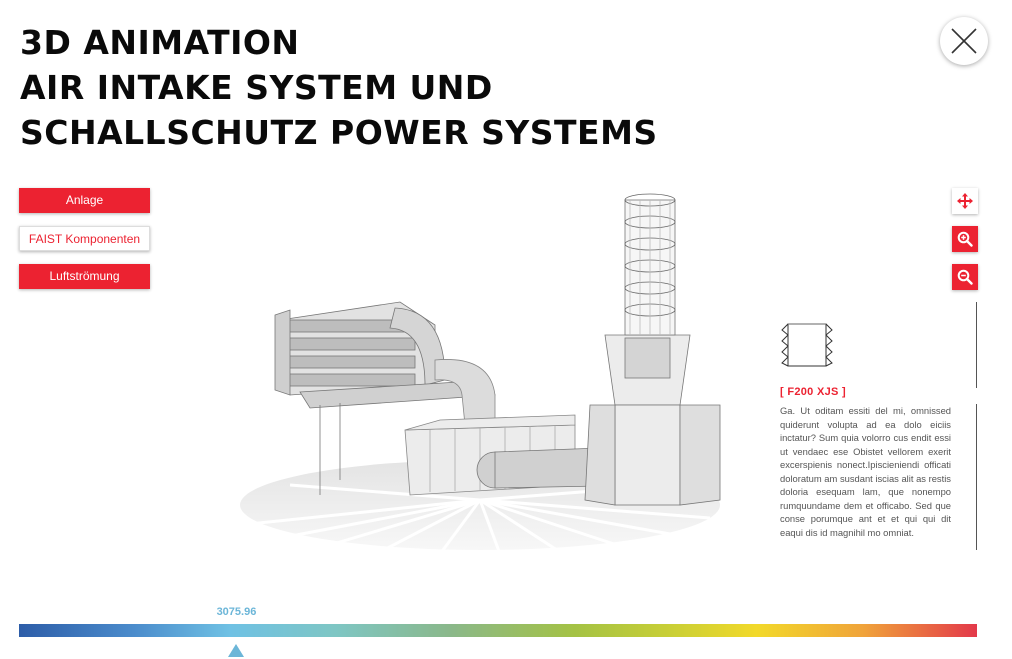  I want to click on panel-divider-bottom, so click(976, 477).